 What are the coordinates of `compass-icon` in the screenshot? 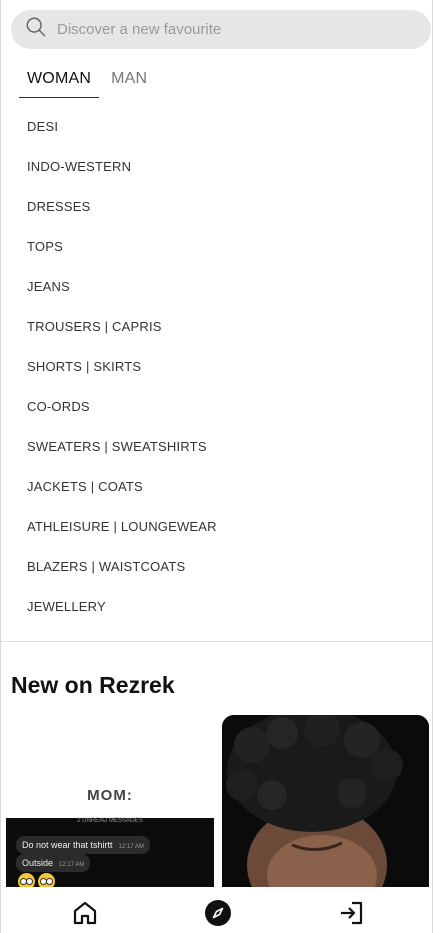 It's located at (218, 913).